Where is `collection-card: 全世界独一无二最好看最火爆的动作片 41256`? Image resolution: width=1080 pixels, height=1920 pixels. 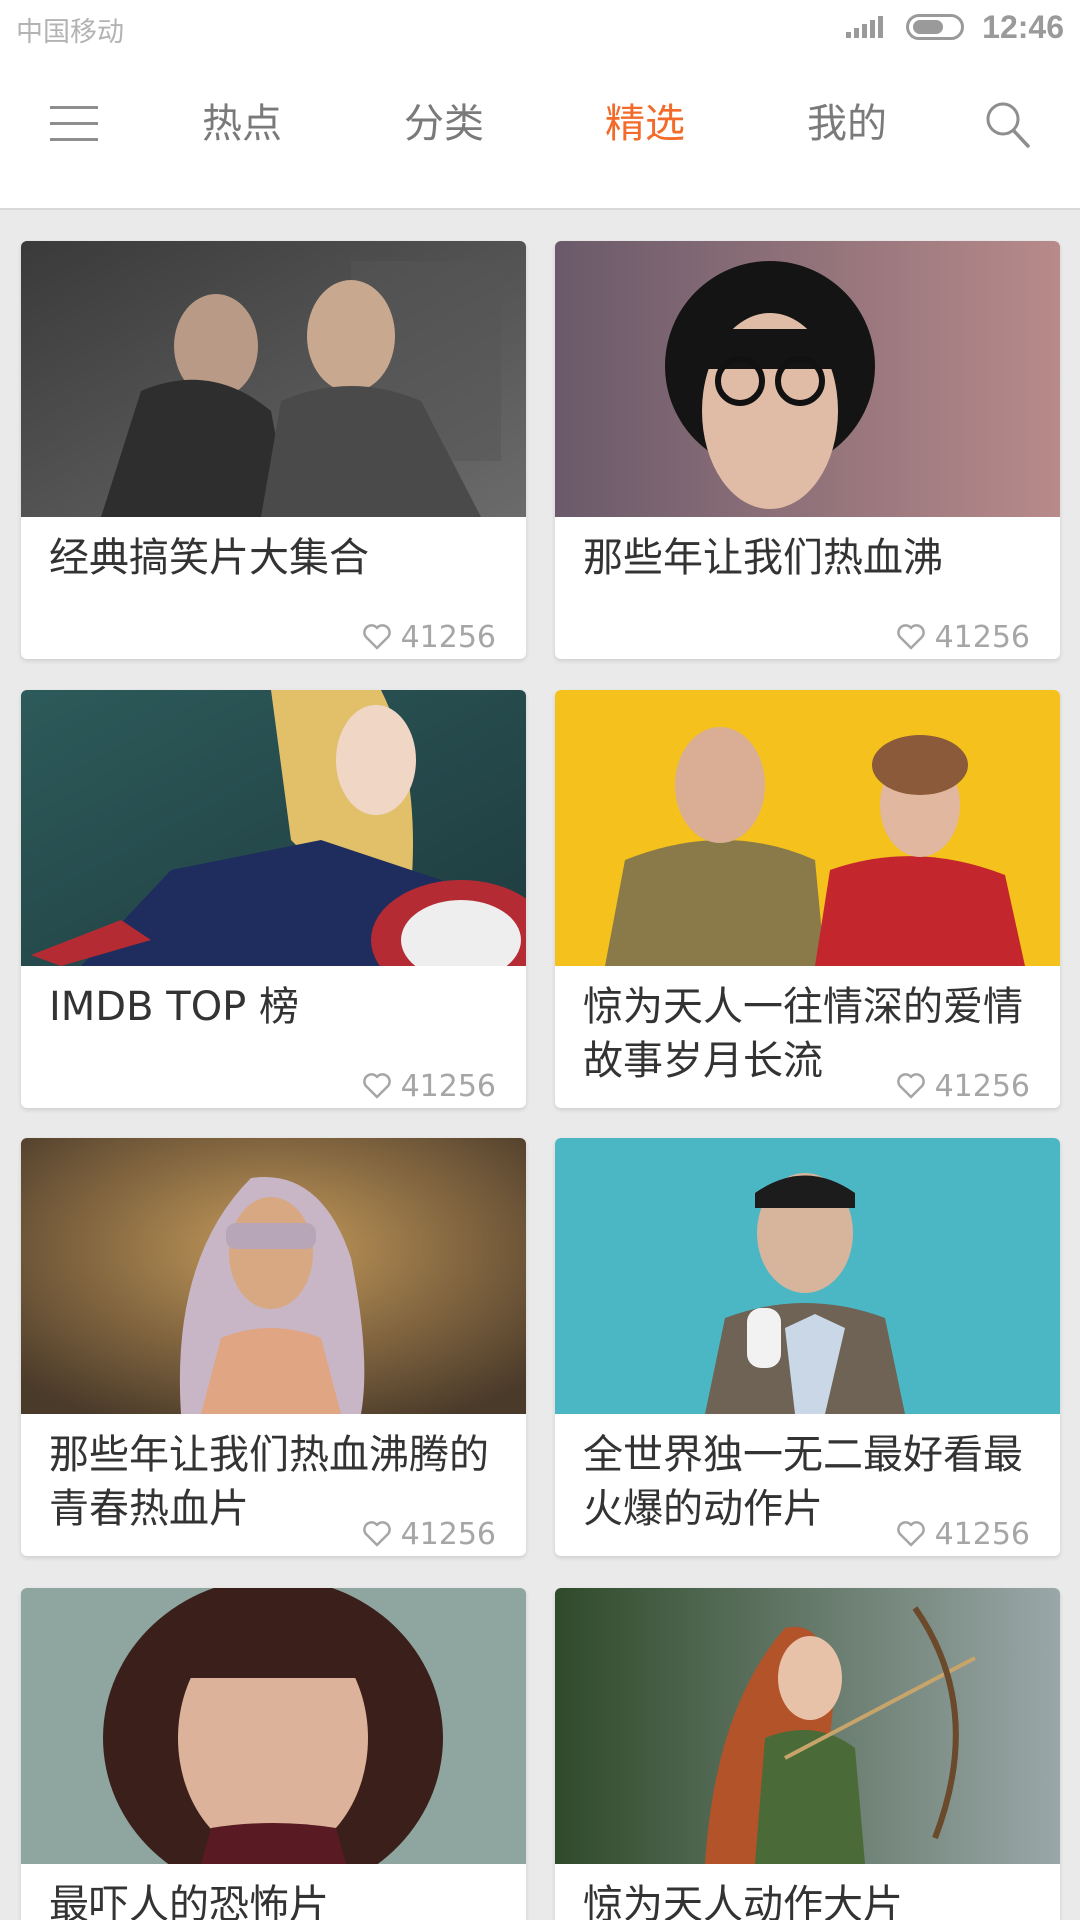 collection-card: 全世界独一无二最好看最火爆的动作片 41256 is located at coordinates (807, 1347).